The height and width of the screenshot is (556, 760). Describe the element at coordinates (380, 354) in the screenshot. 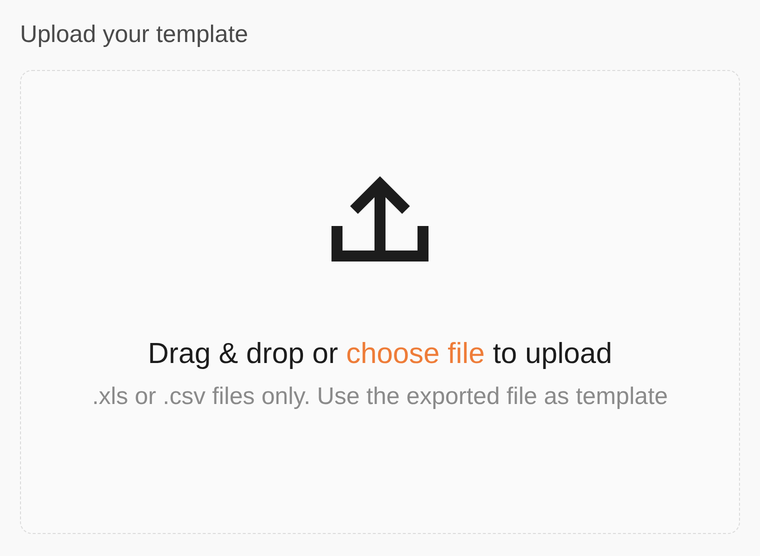

I see `upload-prompt: Drag & drop or choose file to upload` at that location.